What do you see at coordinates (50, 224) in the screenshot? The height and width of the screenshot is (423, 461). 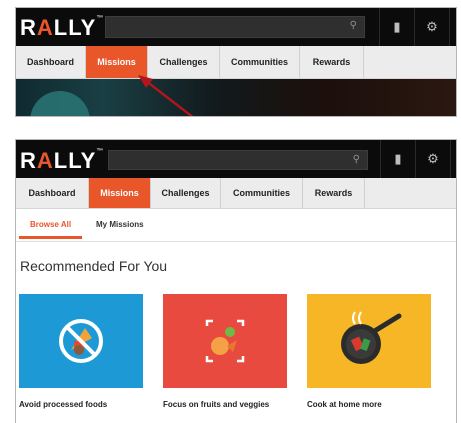 I see `tab-browse-all: Browse All` at bounding box center [50, 224].